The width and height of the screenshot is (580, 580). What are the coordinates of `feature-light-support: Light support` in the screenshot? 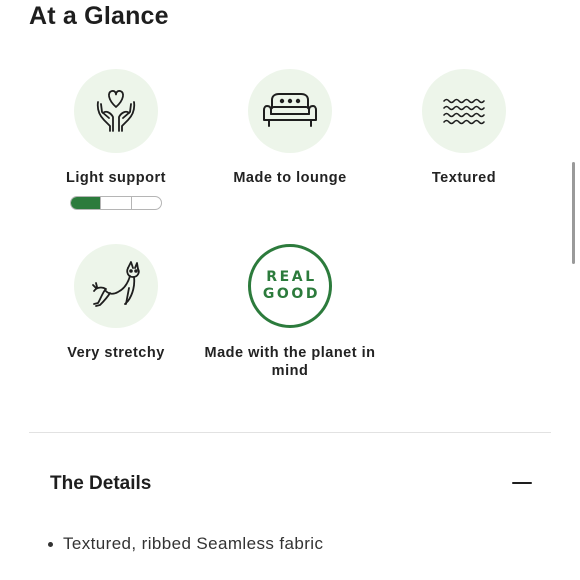 It's located at (116, 128).